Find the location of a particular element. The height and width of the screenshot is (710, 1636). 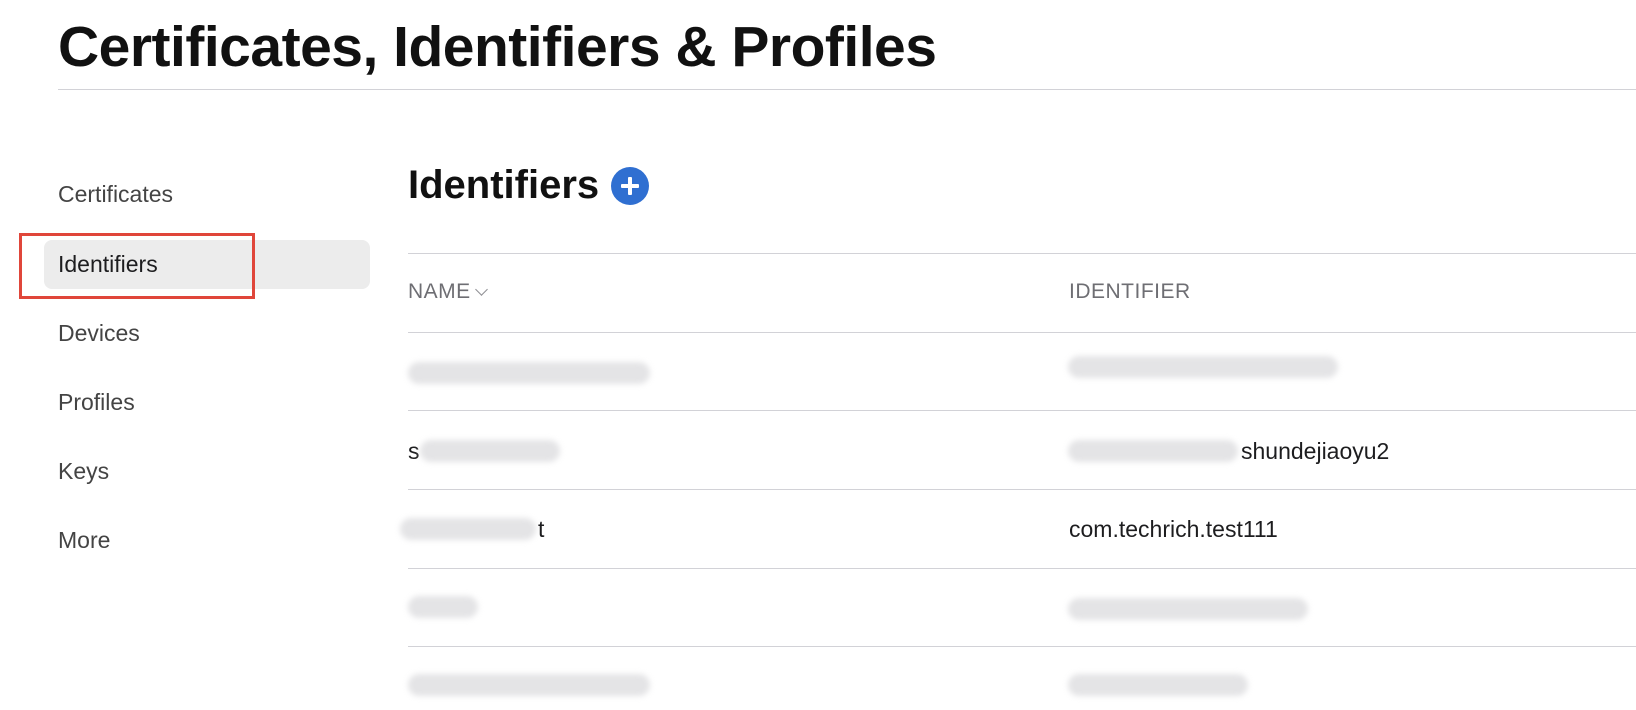

cell-name: s is located at coordinates (414, 451).